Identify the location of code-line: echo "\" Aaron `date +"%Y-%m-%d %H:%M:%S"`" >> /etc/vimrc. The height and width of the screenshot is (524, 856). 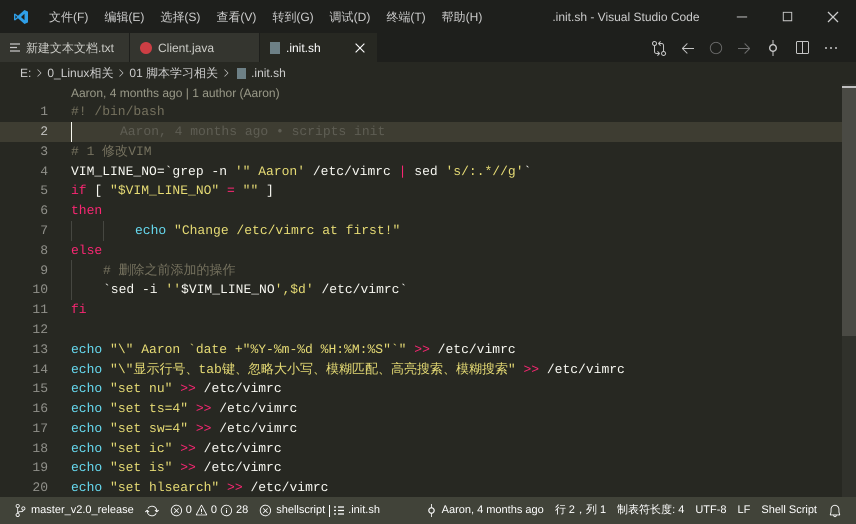
(293, 349).